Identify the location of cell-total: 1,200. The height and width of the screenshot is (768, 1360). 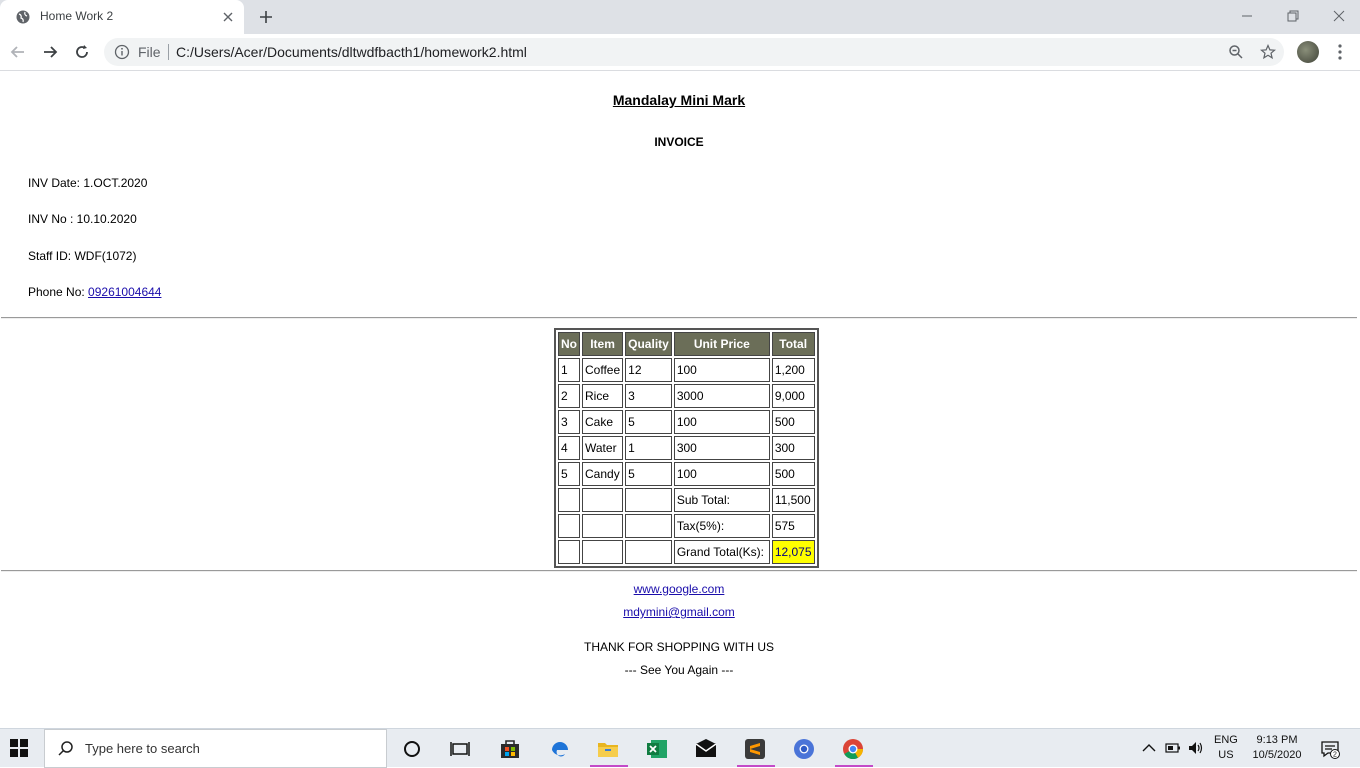
(793, 370).